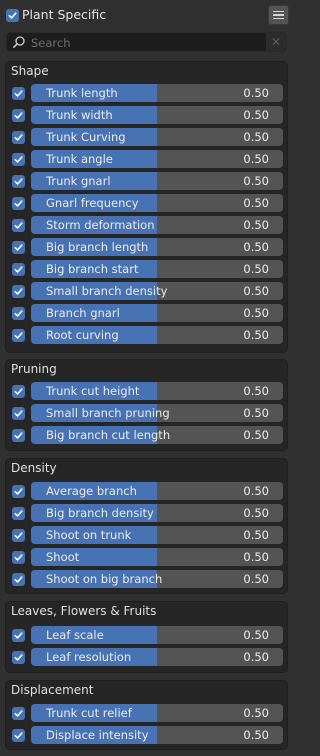  What do you see at coordinates (52, 690) in the screenshot?
I see `section-title: Displacement` at bounding box center [52, 690].